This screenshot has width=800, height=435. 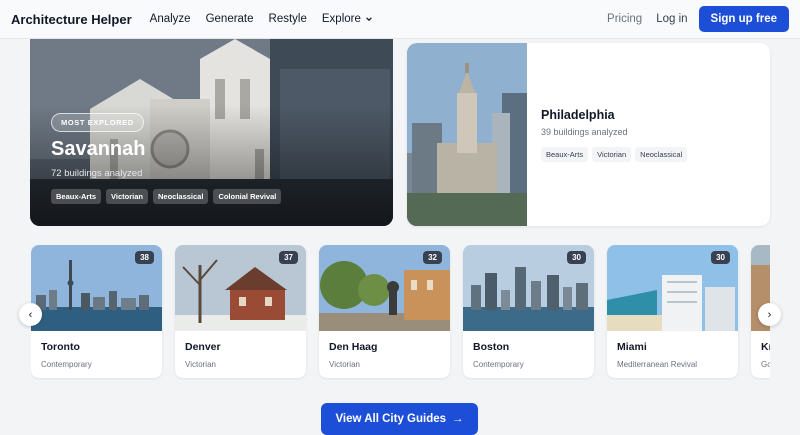 I want to click on nav-right: Pricing Log in Sign up free, so click(x=698, y=19).